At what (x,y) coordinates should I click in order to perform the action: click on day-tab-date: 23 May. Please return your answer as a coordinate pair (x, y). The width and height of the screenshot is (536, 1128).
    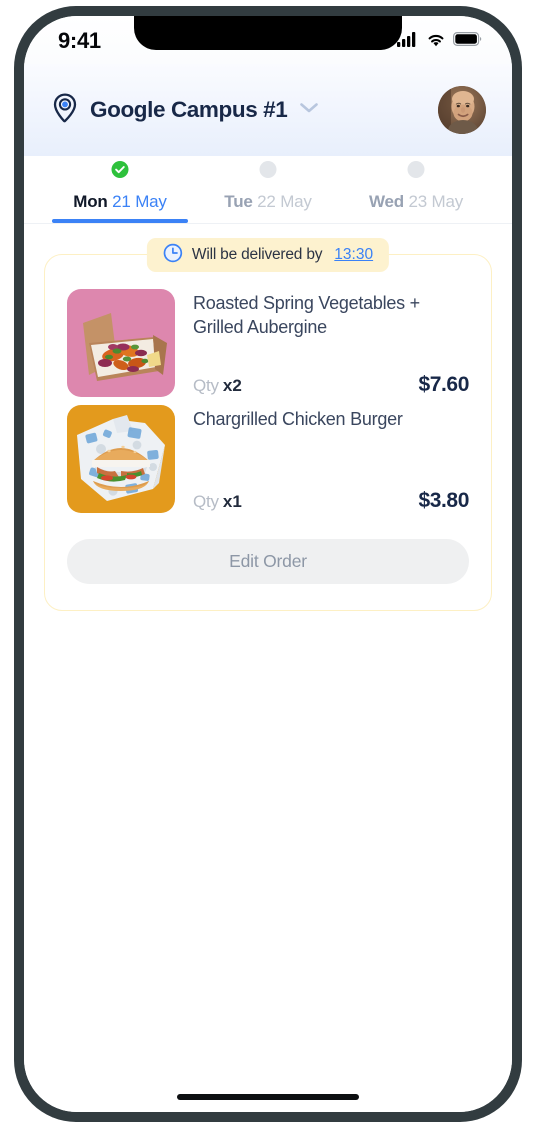
    Looking at the image, I should click on (436, 201).